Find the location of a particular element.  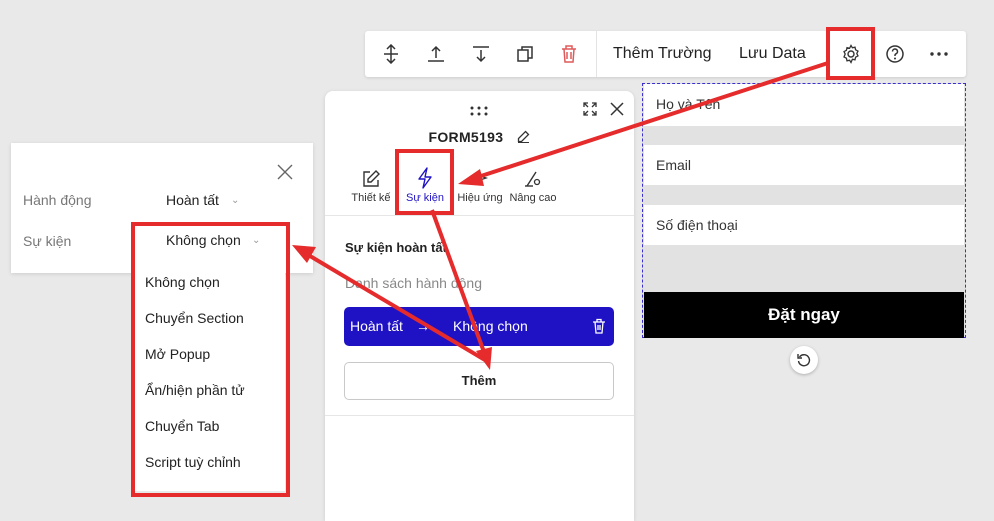

save-data-button: Lưu Data is located at coordinates (772, 54).